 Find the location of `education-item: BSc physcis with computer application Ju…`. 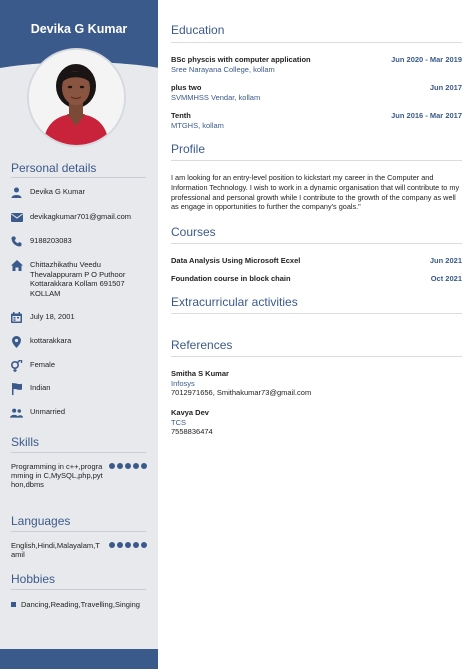

education-item: BSc physcis with computer application Ju… is located at coordinates (316, 64).